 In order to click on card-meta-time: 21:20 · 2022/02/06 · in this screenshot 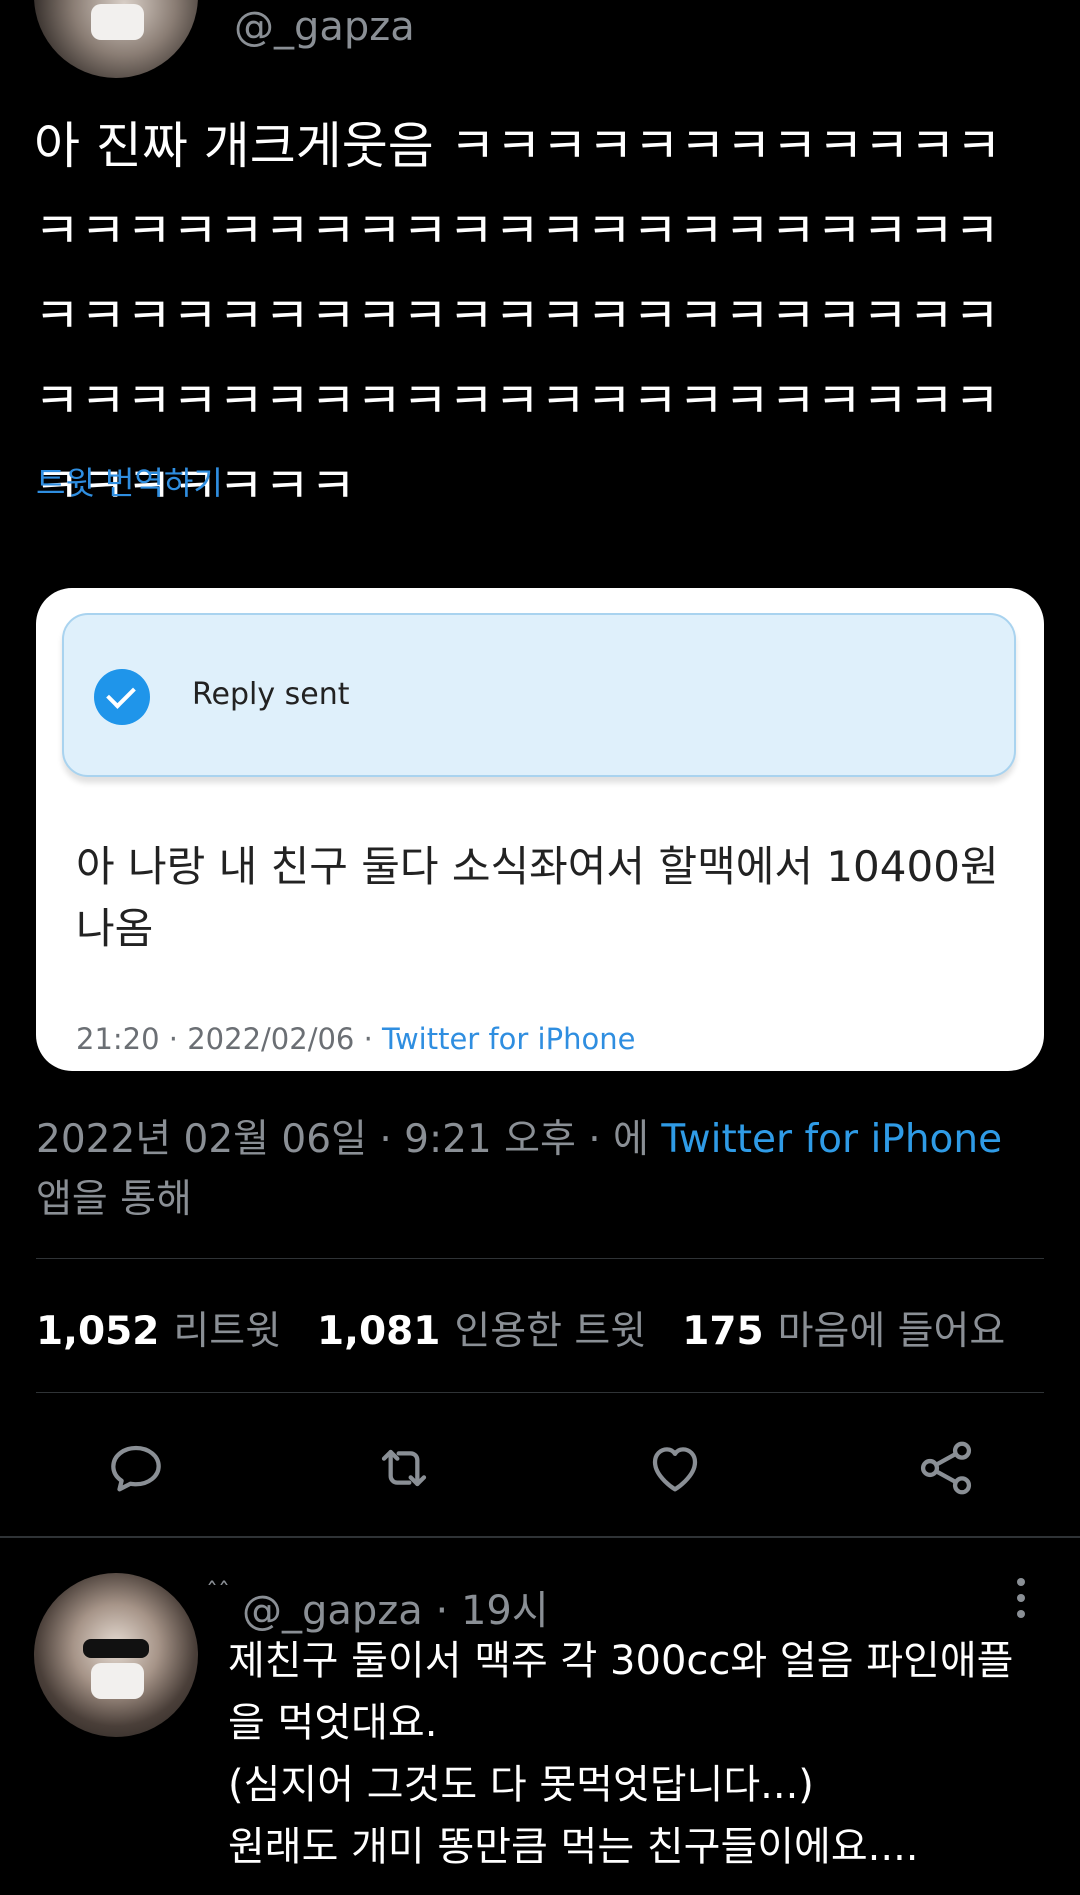, I will do `click(229, 1039)`.